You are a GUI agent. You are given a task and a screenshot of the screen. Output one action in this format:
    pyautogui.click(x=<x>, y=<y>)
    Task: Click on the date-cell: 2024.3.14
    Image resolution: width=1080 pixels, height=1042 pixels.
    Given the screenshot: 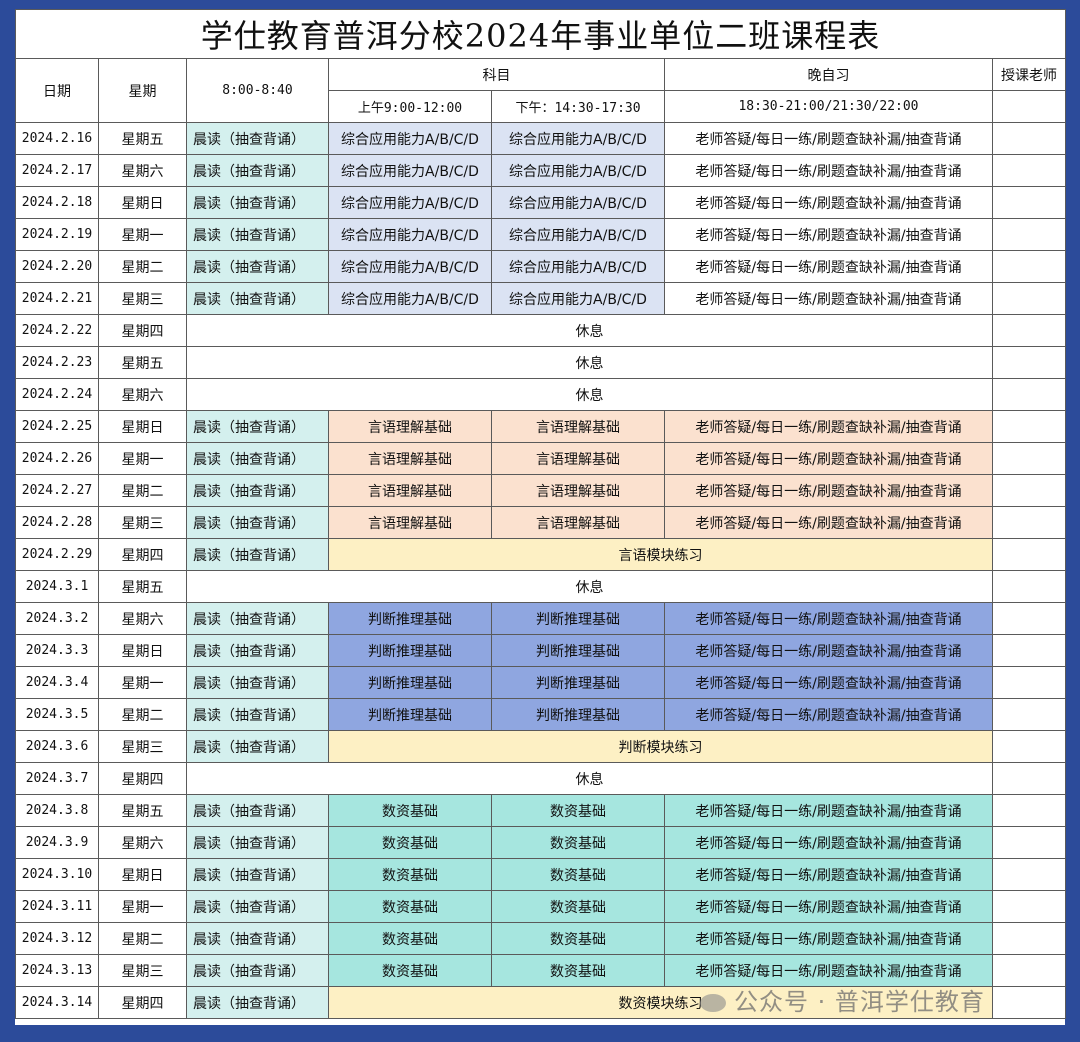 What is the action you would take?
    pyautogui.click(x=57, y=1002)
    